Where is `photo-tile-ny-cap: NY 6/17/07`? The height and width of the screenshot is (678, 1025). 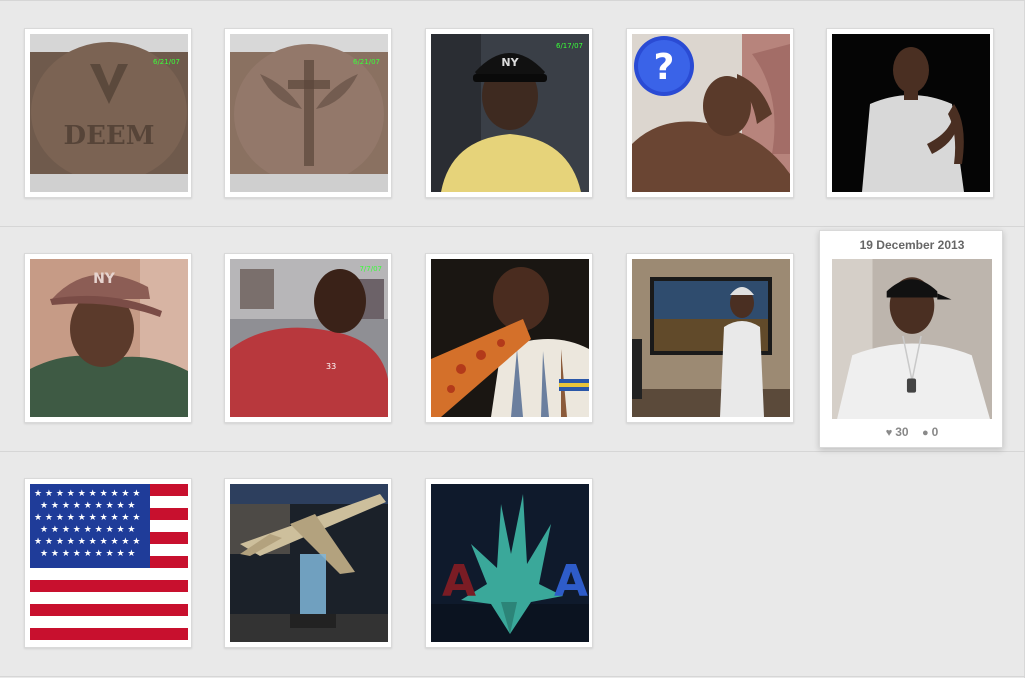
photo-tile-ny-cap: NY 6/17/07 is located at coordinates (509, 113).